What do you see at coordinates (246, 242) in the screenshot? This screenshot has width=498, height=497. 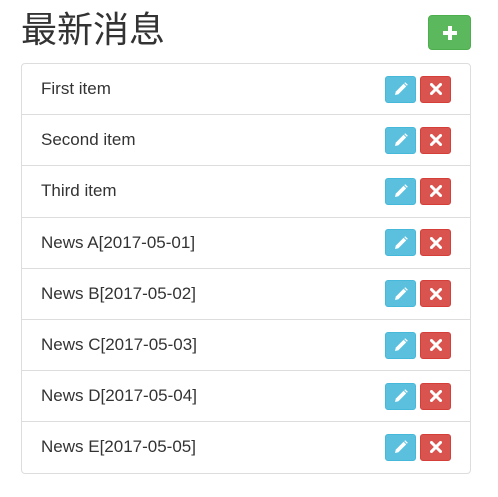 I see `list-item: News A[2017-05-01]` at bounding box center [246, 242].